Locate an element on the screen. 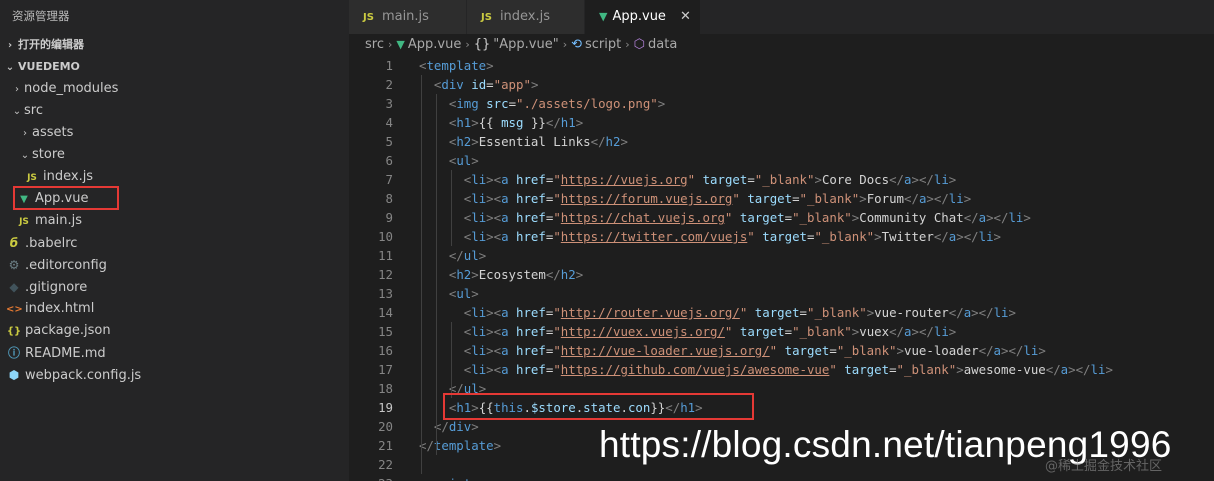 This screenshot has width=1214, height=481. line-number: 17 is located at coordinates (385, 369).